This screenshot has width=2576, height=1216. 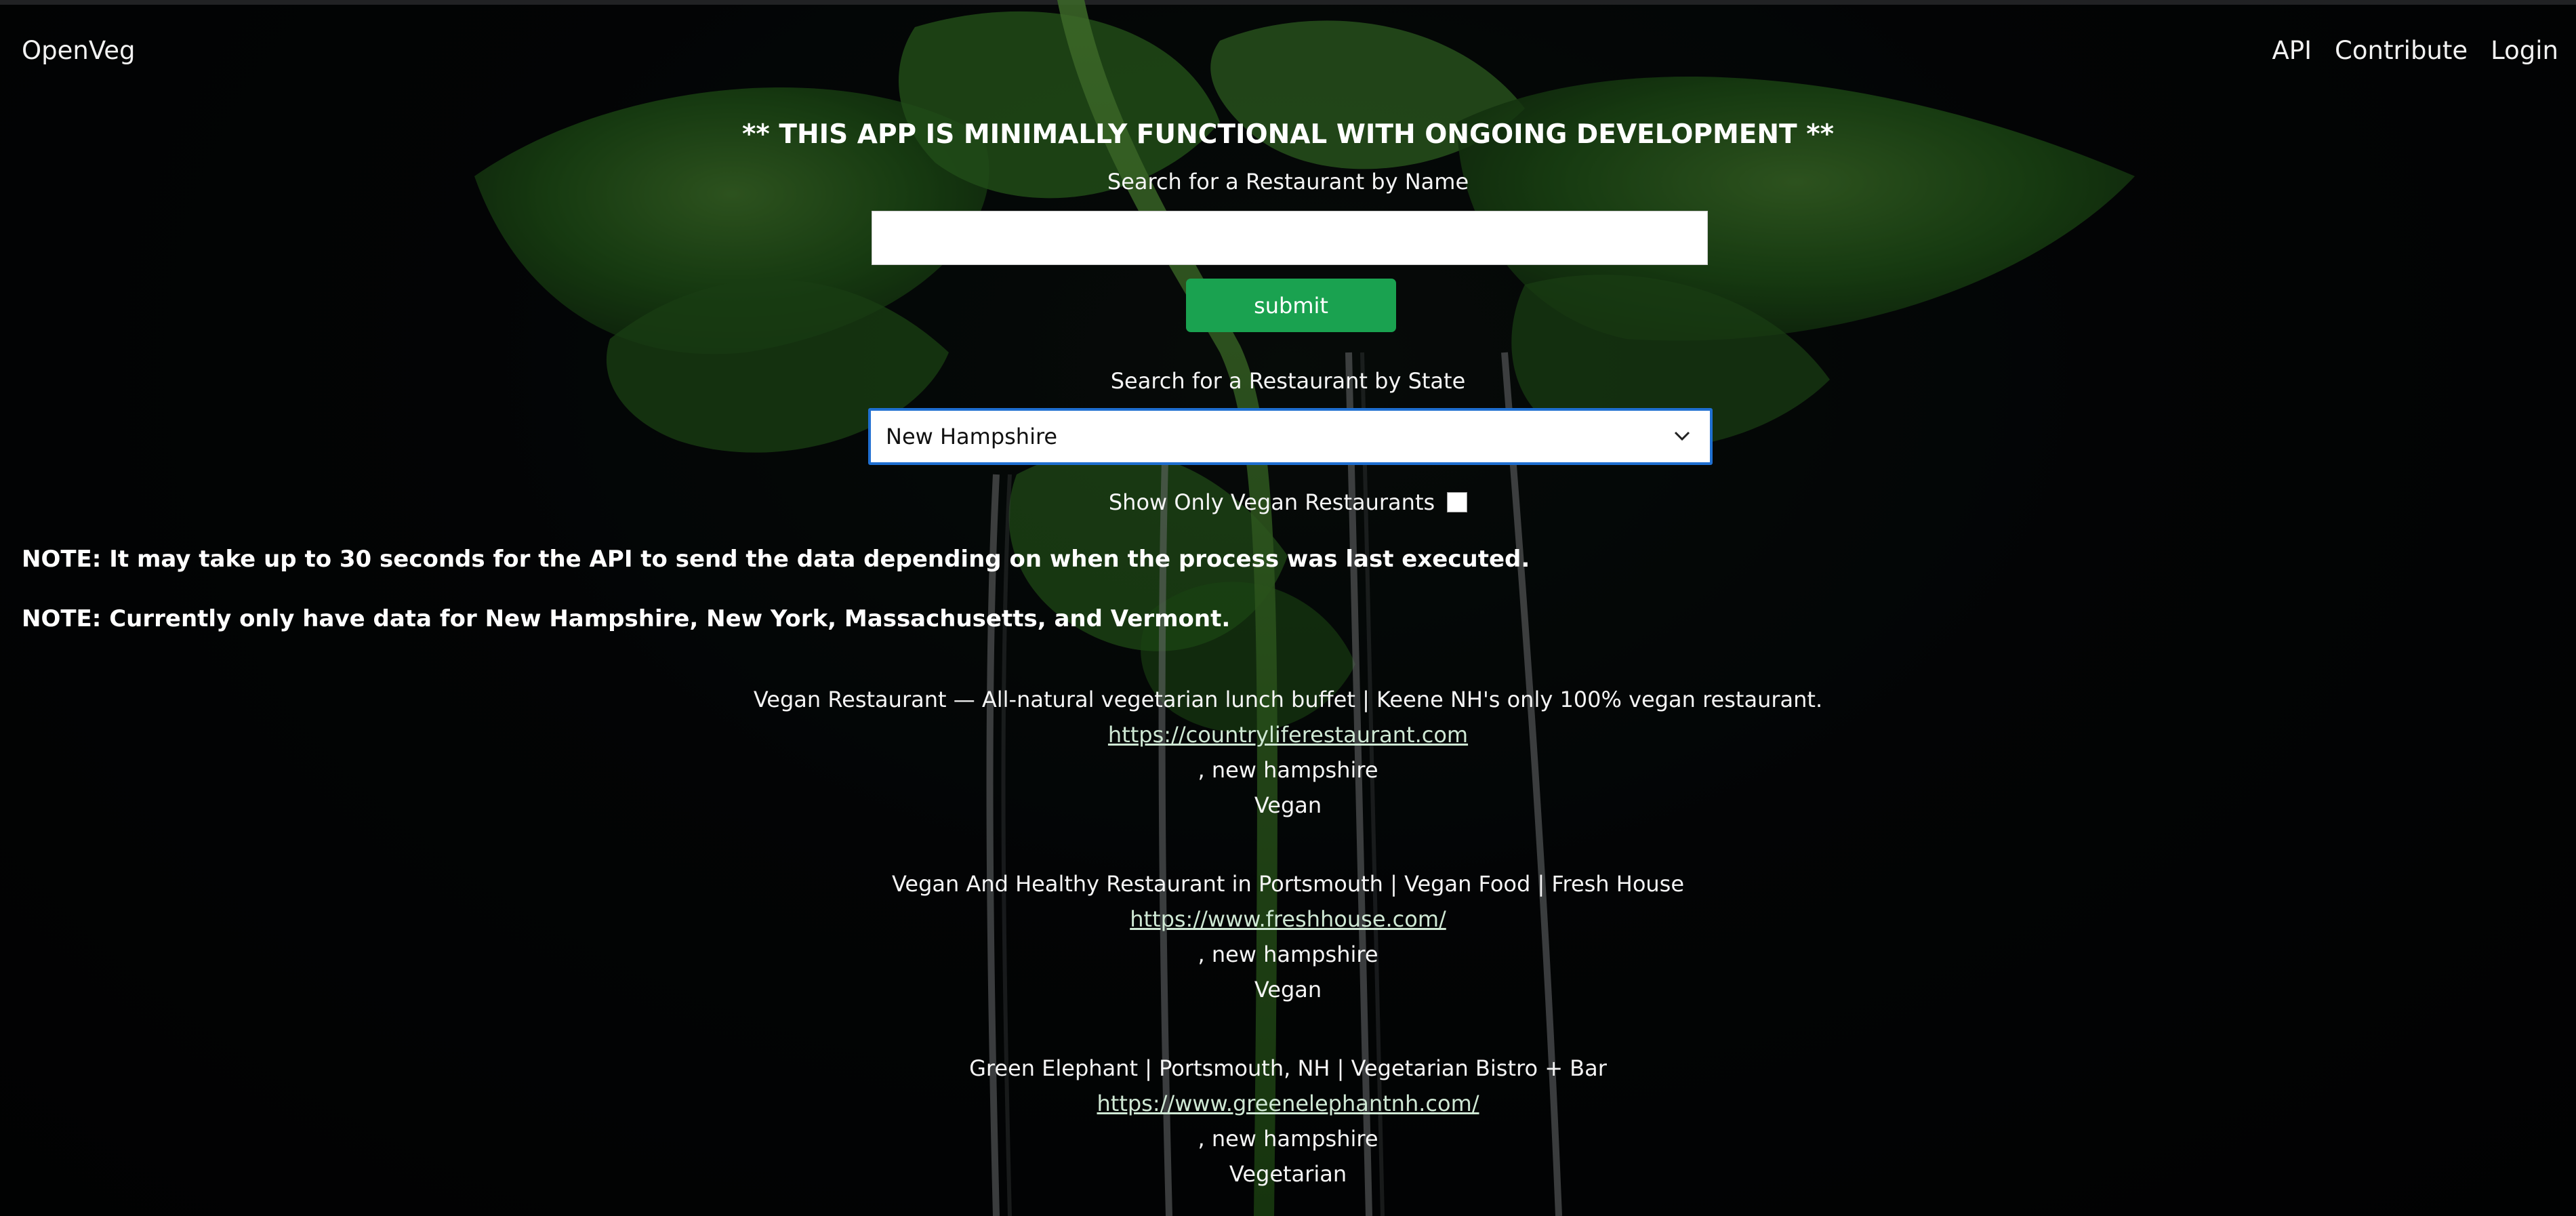 I want to click on chevron-down-icon, so click(x=1682, y=436).